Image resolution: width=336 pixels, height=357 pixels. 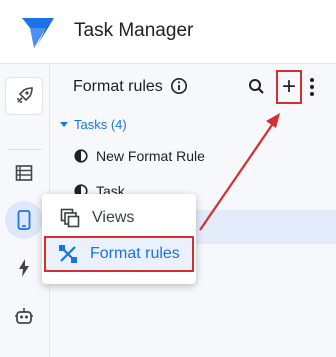 I want to click on menu-item-views: Views, so click(x=120, y=218).